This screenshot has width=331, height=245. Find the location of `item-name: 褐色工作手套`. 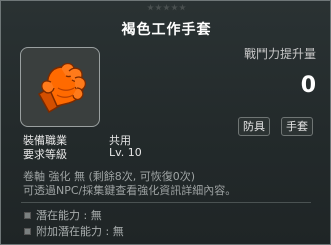

item-name: 褐色工作手套 is located at coordinates (166, 30).